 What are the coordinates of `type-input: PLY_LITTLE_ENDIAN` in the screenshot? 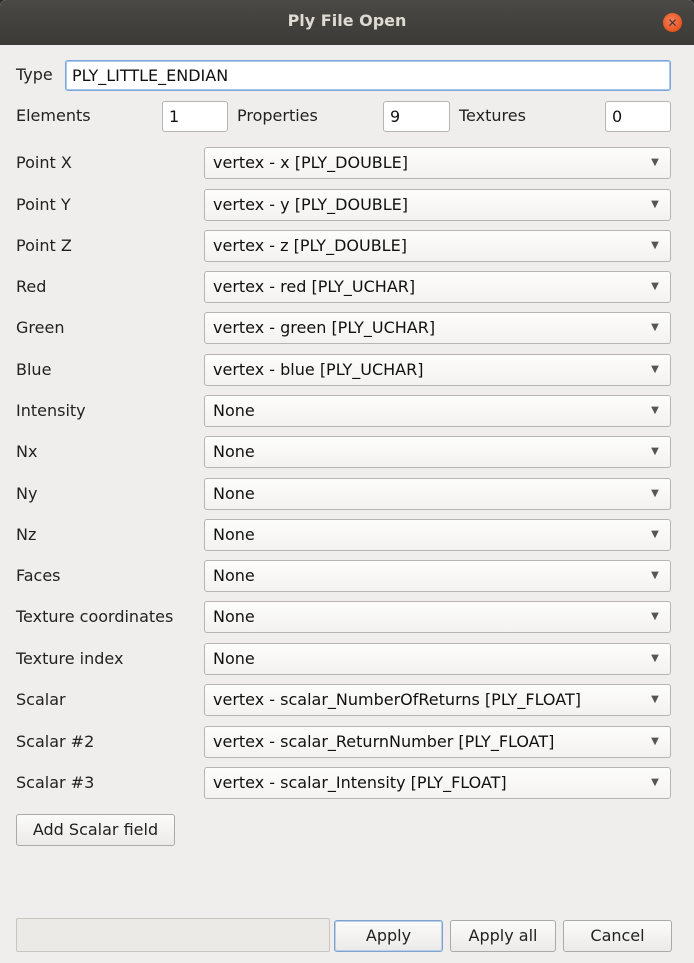 It's located at (368, 75).